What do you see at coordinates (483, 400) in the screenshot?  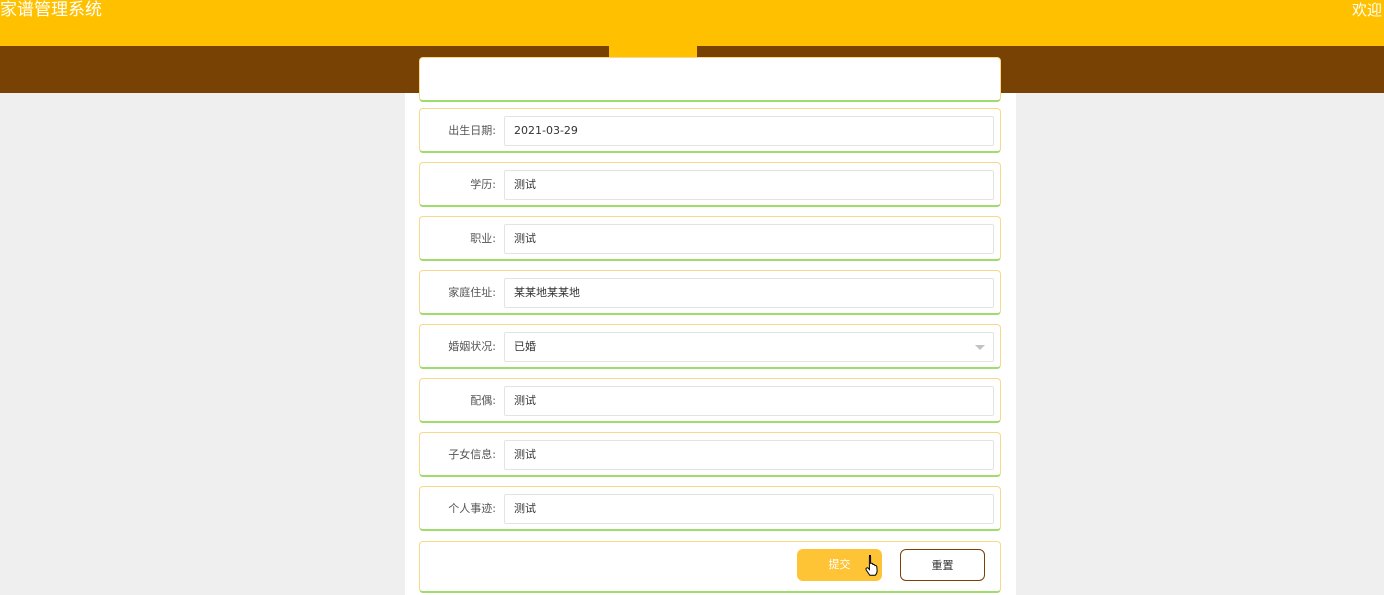 I see `spouse-label: 配偶:` at bounding box center [483, 400].